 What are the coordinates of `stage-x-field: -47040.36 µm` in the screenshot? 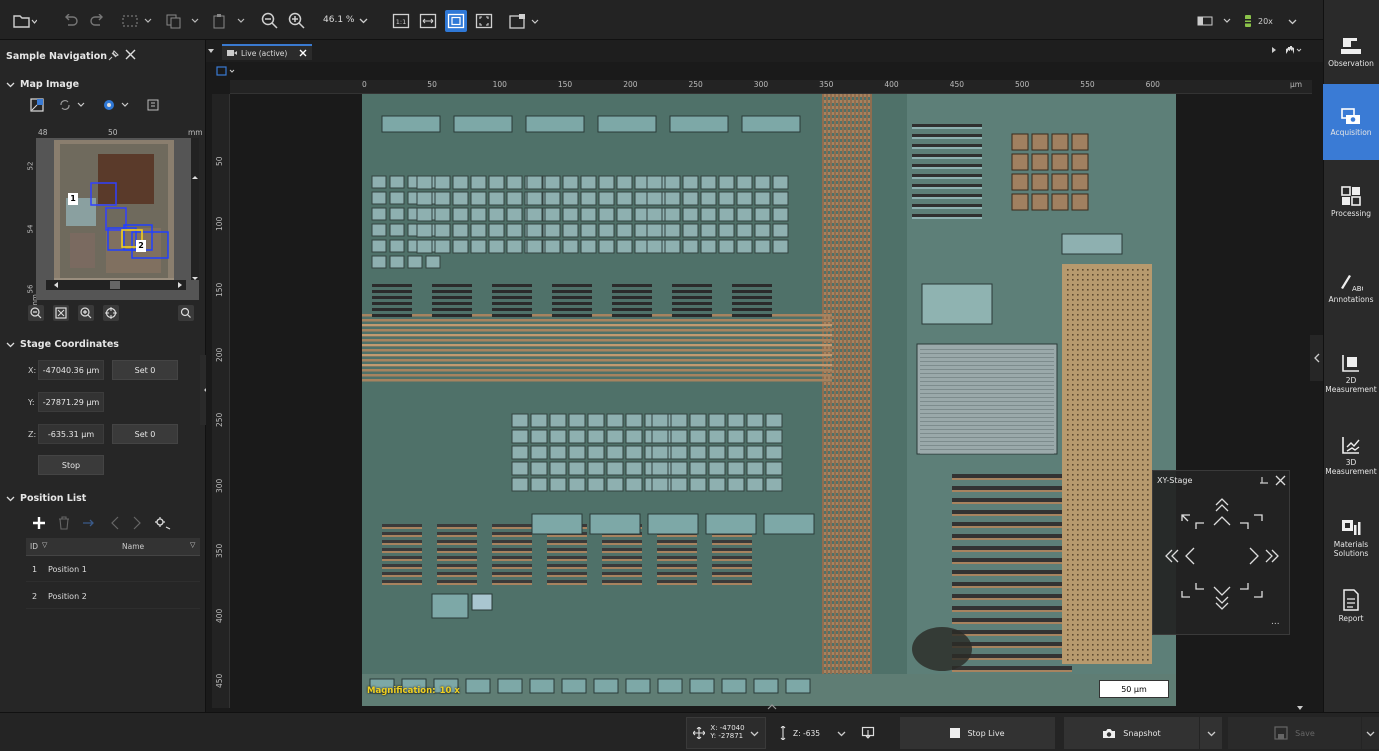 It's located at (71, 370).